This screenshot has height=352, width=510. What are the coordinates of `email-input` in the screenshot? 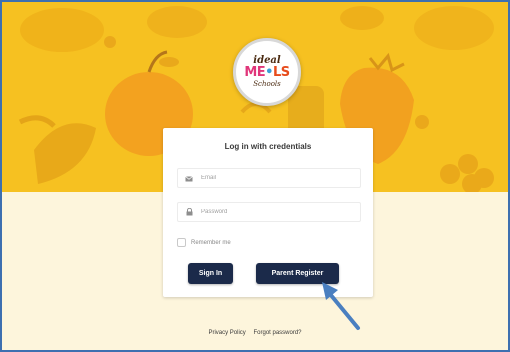 It's located at (274, 178).